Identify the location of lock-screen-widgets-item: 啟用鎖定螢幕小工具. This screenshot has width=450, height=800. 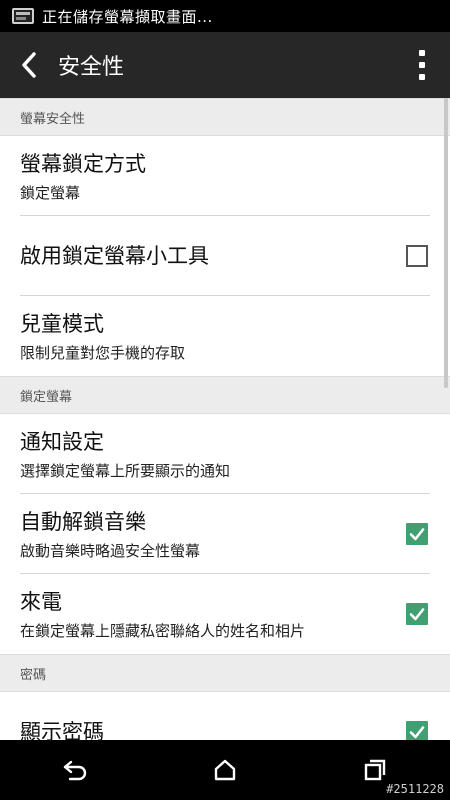
(225, 256).